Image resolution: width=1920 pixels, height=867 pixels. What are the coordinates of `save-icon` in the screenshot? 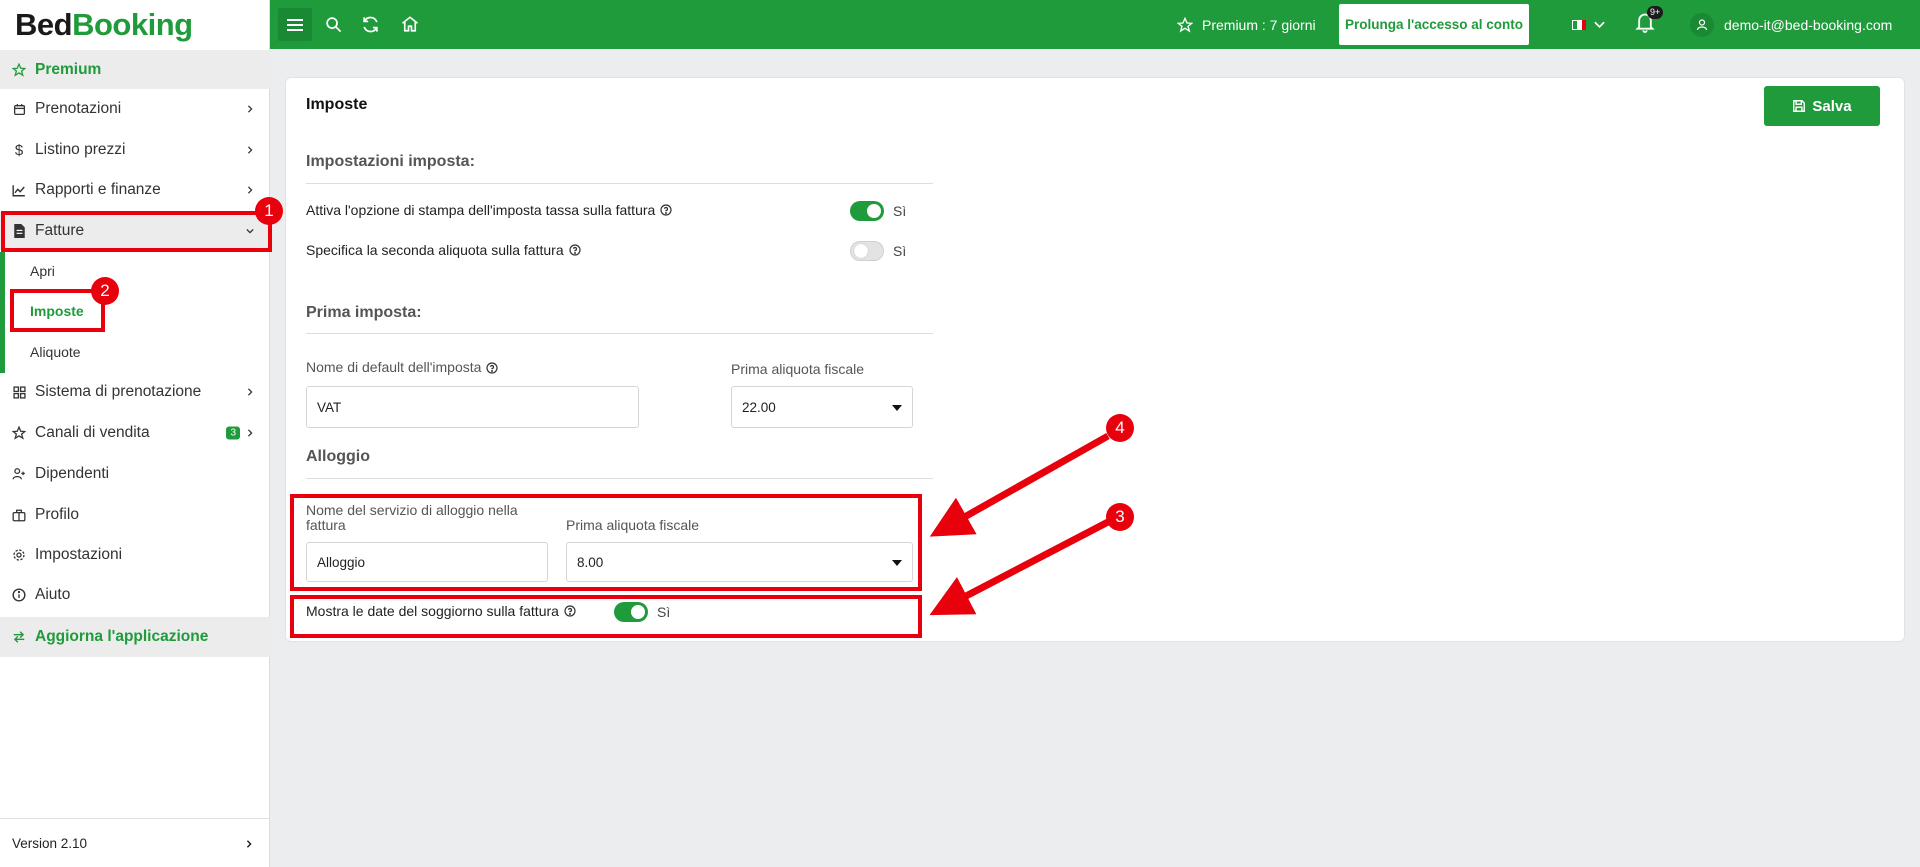 It's located at (1799, 106).